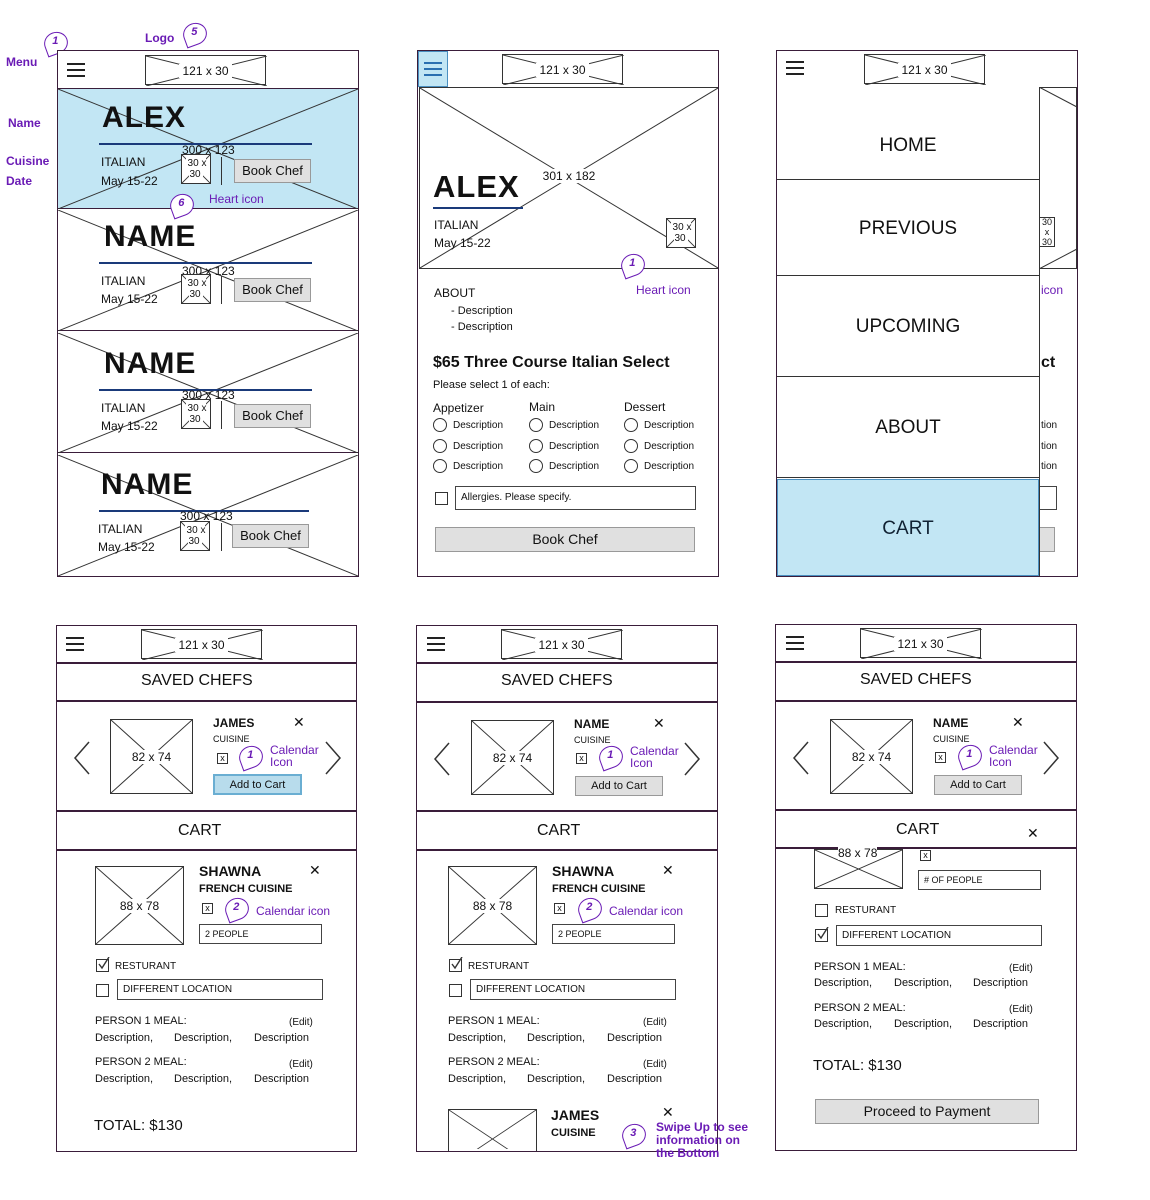  I want to click on cart-title: CART, so click(200, 830).